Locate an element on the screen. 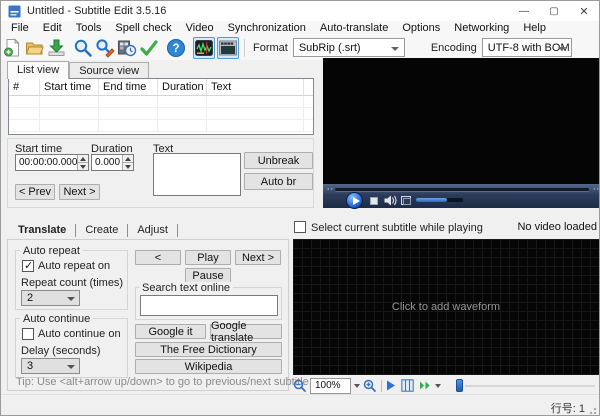 The width and height of the screenshot is (600, 416). line-number-status: 行号: 1 is located at coordinates (567, 409).